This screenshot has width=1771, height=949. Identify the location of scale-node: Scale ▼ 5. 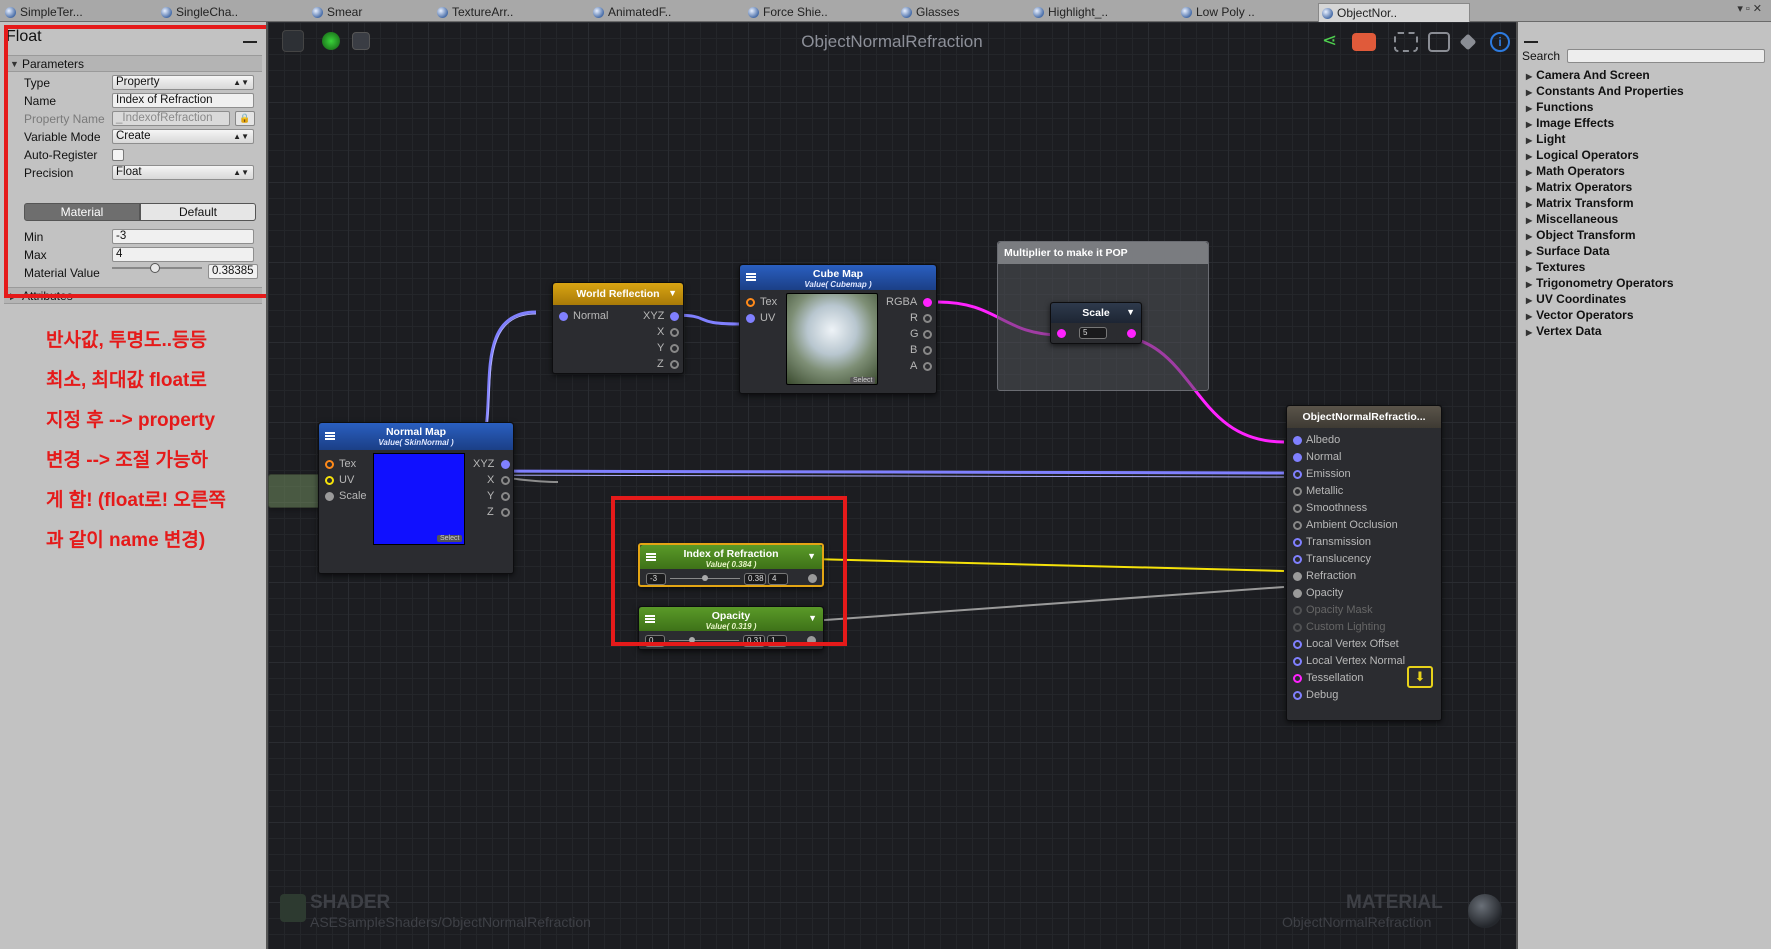
(1096, 323).